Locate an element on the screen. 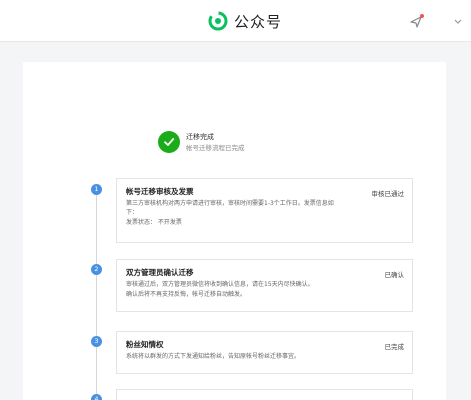 Image resolution: width=471 pixels, height=400 pixels. step-title: 双方管理员确认迁移 is located at coordinates (160, 272).